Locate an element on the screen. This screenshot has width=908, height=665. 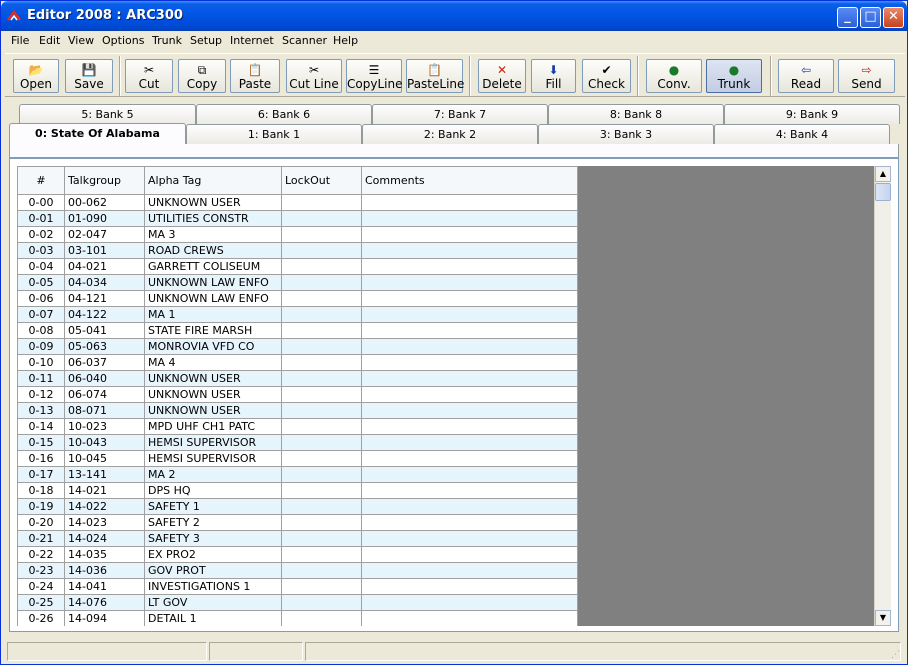
vertical-scrollbar: ▲ ▼ is located at coordinates (882, 396).